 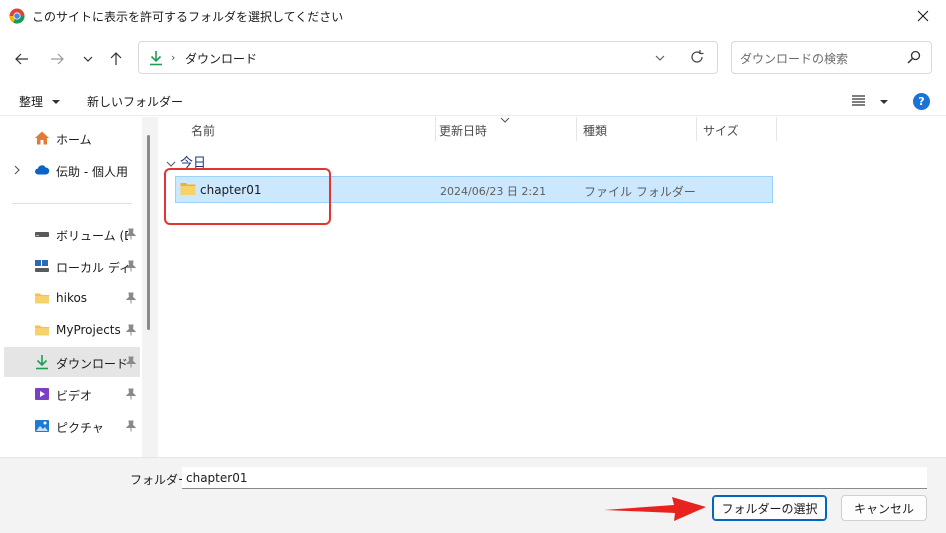 What do you see at coordinates (17, 170) in the screenshot?
I see `chevron-right-icon` at bounding box center [17, 170].